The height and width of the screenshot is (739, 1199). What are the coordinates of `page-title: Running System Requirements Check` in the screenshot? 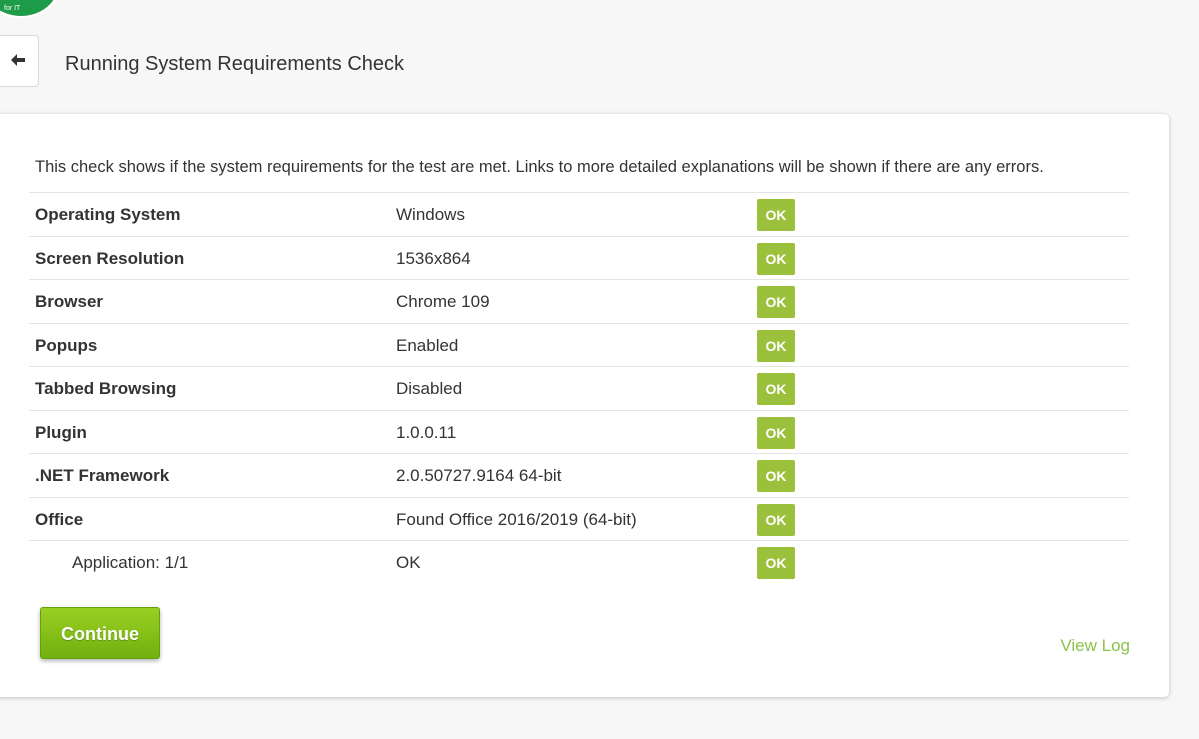 It's located at (235, 64).